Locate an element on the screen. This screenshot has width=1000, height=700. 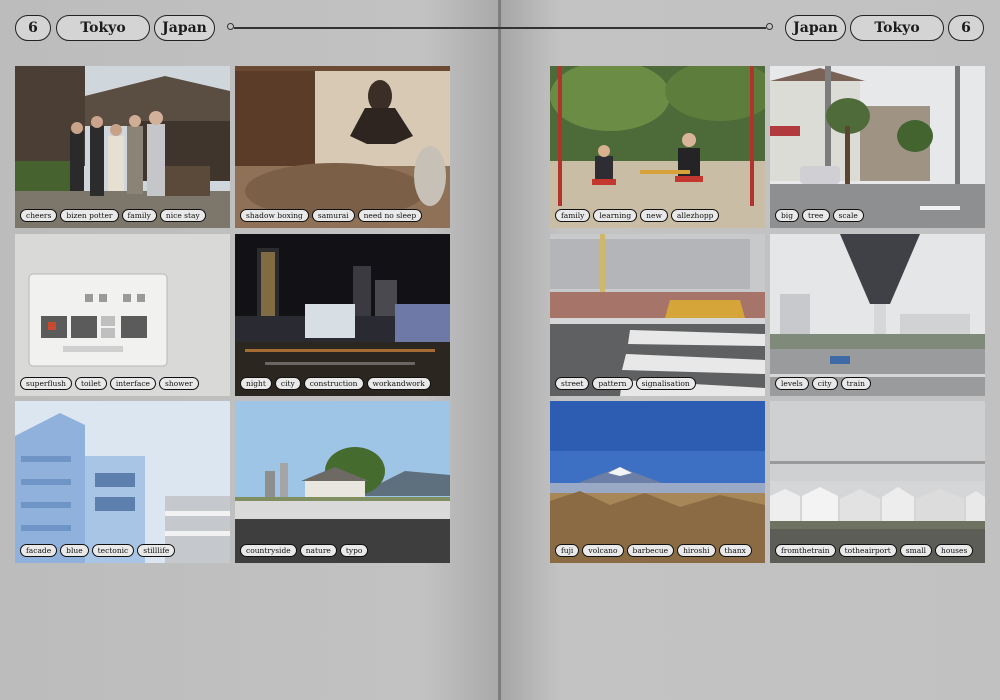
photo-tag: facade is located at coordinates (39, 550).